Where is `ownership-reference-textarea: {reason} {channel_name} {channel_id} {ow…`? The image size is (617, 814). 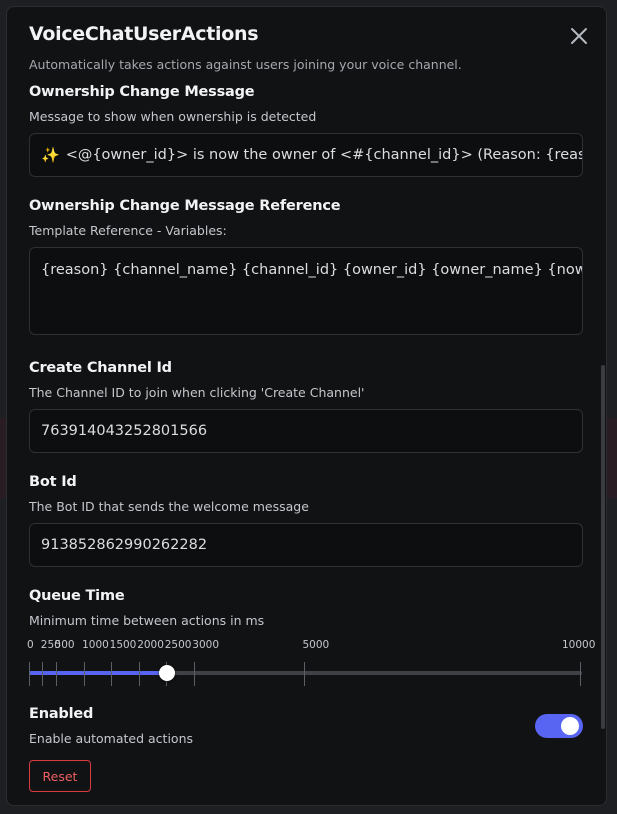 ownership-reference-textarea: {reason} {channel_name} {channel_id} {ow… is located at coordinates (306, 291).